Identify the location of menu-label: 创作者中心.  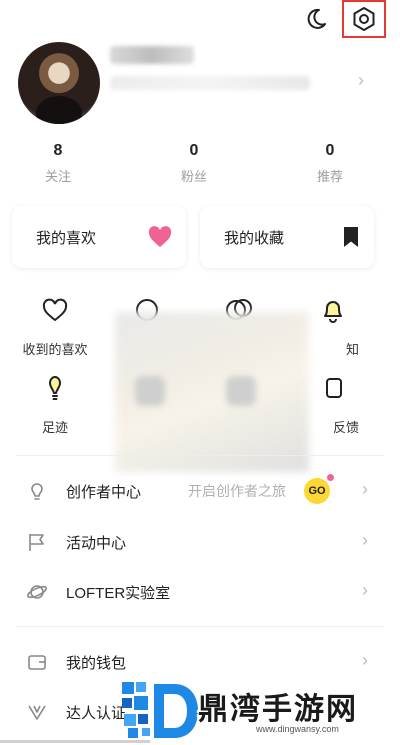
(104, 492).